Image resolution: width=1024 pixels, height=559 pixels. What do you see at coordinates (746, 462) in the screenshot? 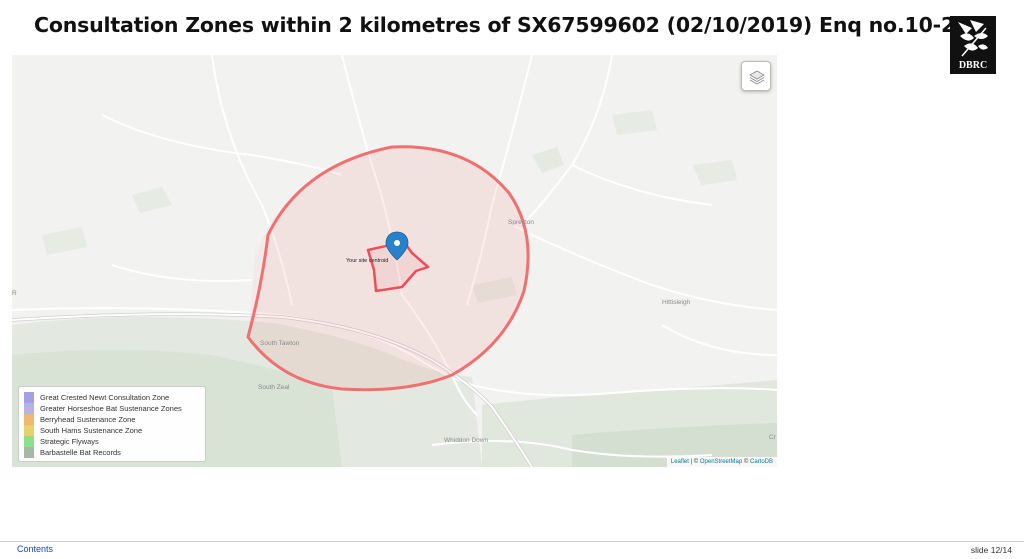
I see `attribution-copyright: ©` at bounding box center [746, 462].